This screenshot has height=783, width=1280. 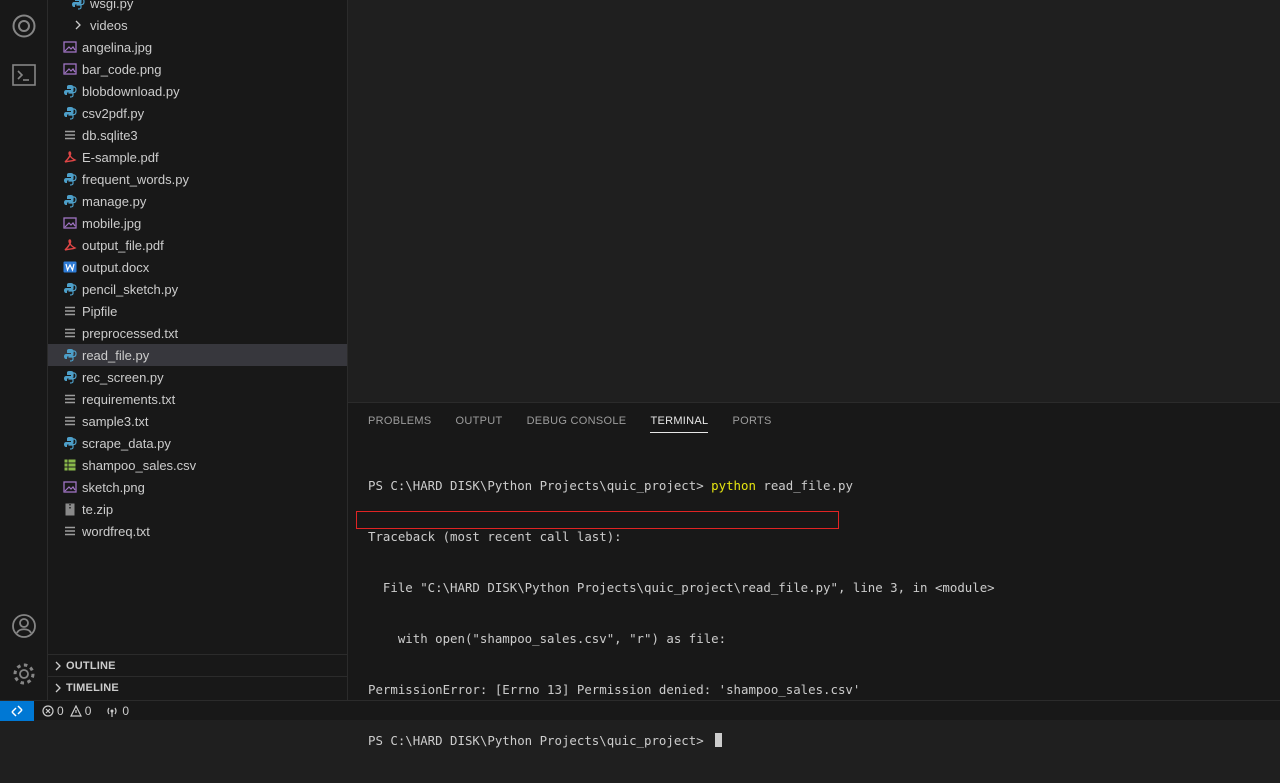 What do you see at coordinates (804, 485) in the screenshot?
I see `command-args: read_file.py` at bounding box center [804, 485].